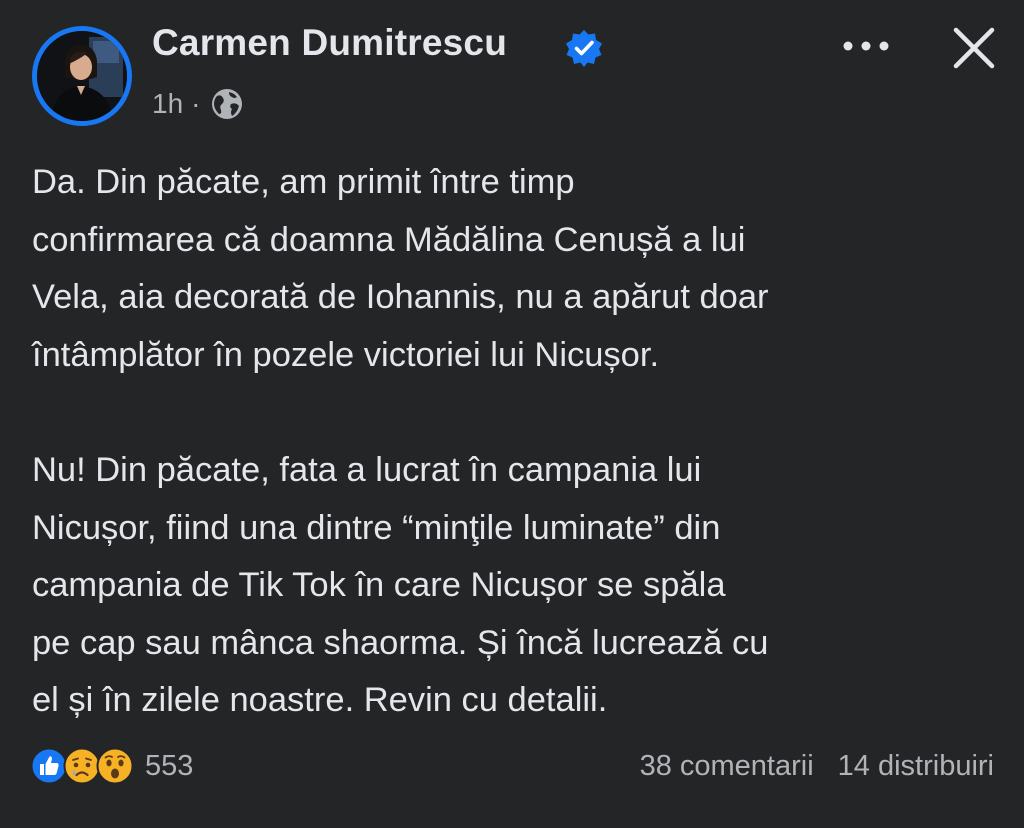 This screenshot has width=1024, height=828. I want to click on more-options-icon, so click(866, 46).